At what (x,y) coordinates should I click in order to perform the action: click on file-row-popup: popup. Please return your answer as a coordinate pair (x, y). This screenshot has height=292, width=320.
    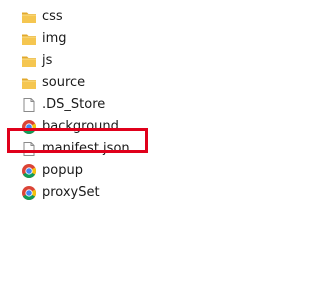
    Looking at the image, I should click on (133, 171).